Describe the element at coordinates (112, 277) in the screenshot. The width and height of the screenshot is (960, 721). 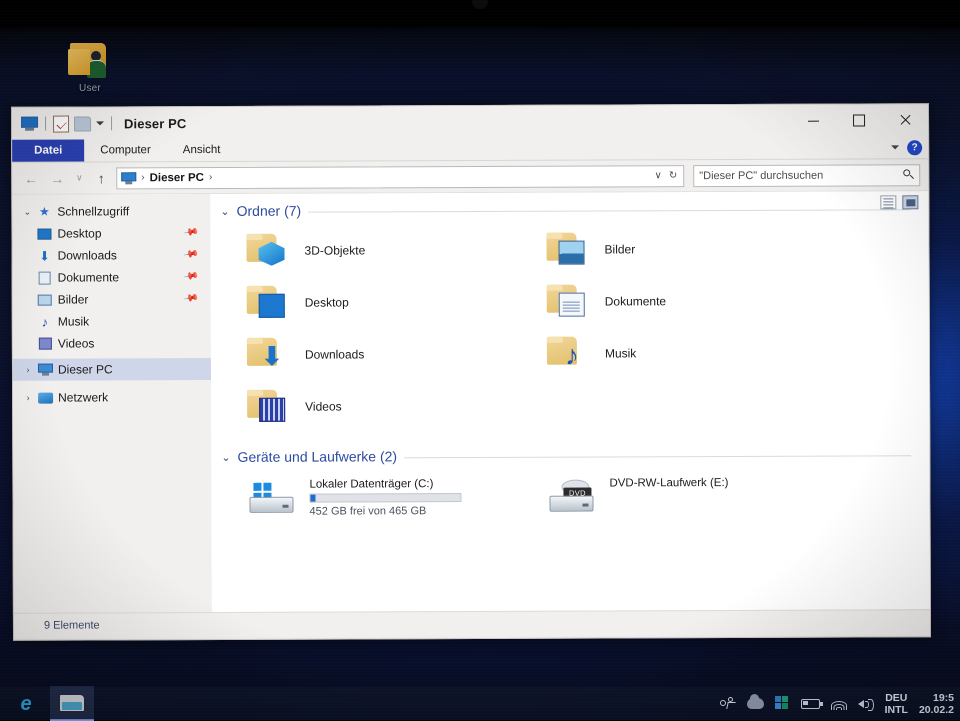
I see `sidebar-item-dokumente: Dokumente 📌` at that location.